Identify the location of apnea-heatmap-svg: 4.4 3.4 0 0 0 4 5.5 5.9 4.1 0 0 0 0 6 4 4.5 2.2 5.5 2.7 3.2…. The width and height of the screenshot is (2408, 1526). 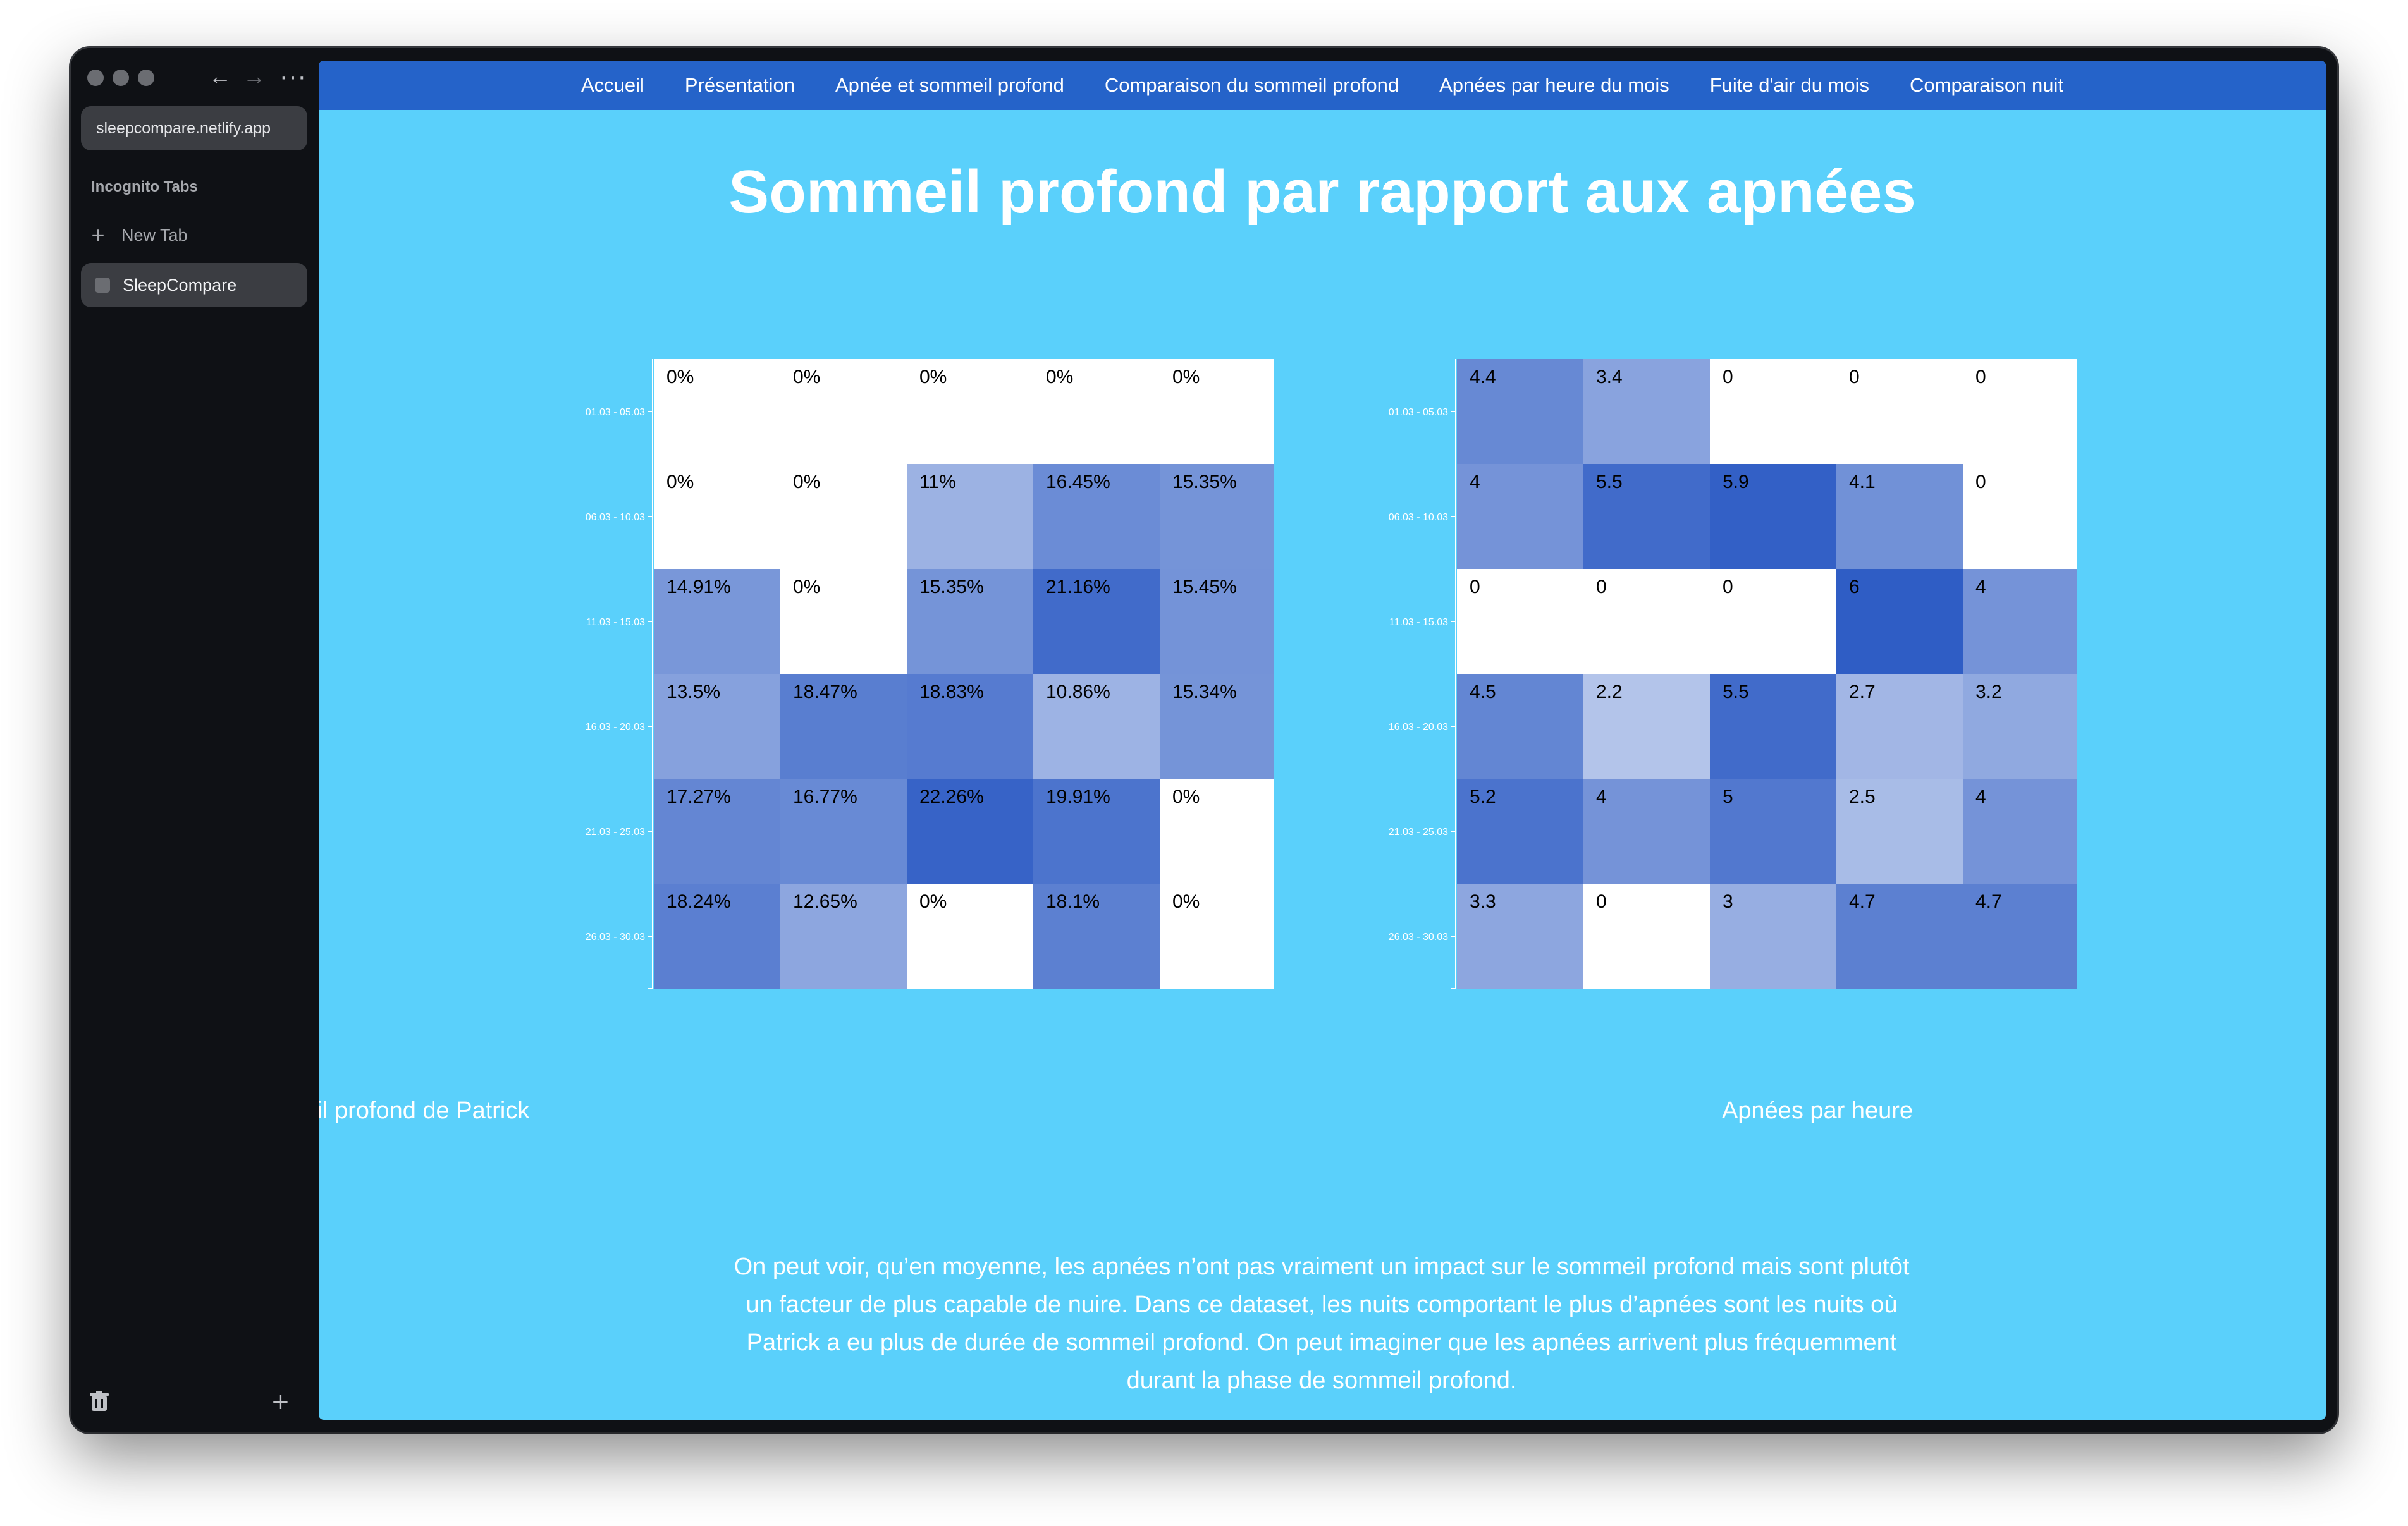
(1733, 674).